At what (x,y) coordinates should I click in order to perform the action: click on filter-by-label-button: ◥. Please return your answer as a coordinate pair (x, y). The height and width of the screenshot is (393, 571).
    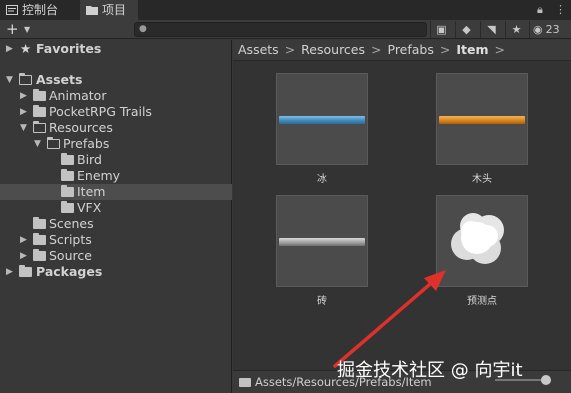
    Looking at the image, I should click on (491, 29).